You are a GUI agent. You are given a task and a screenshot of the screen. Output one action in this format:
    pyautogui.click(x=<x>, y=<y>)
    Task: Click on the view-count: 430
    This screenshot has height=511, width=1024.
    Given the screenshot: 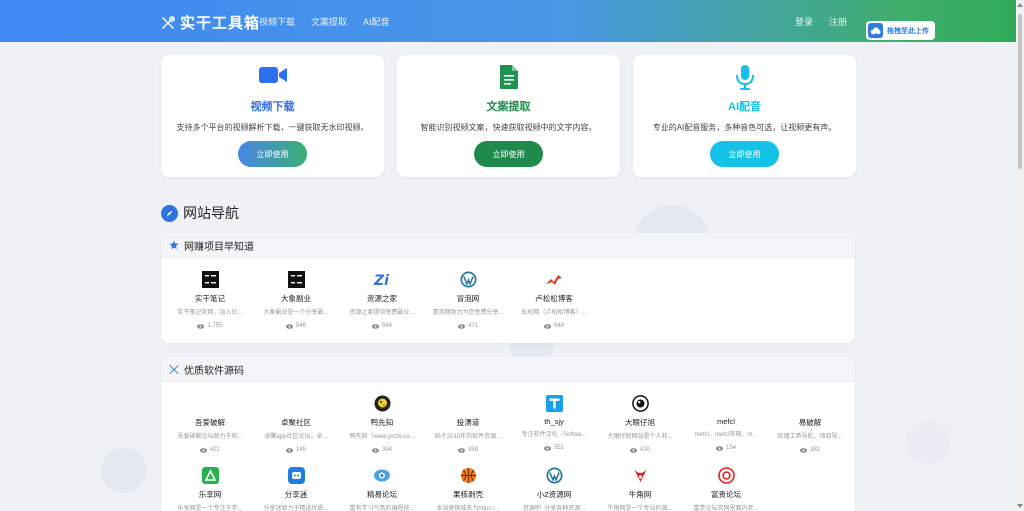 What is the action you would take?
    pyautogui.click(x=644, y=450)
    